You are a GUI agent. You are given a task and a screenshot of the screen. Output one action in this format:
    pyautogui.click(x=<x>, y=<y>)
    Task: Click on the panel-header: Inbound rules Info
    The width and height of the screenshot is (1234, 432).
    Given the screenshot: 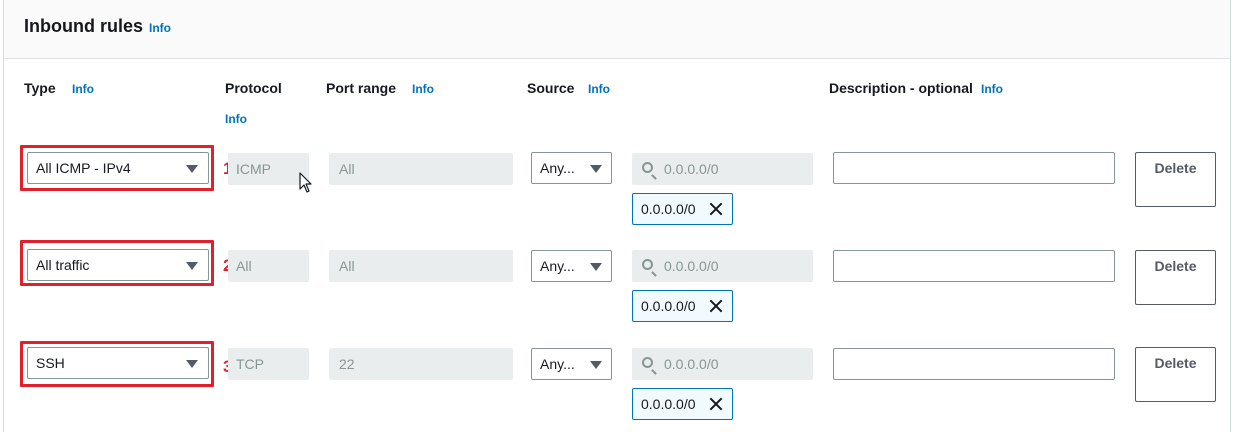 What is the action you would take?
    pyautogui.click(x=617, y=29)
    